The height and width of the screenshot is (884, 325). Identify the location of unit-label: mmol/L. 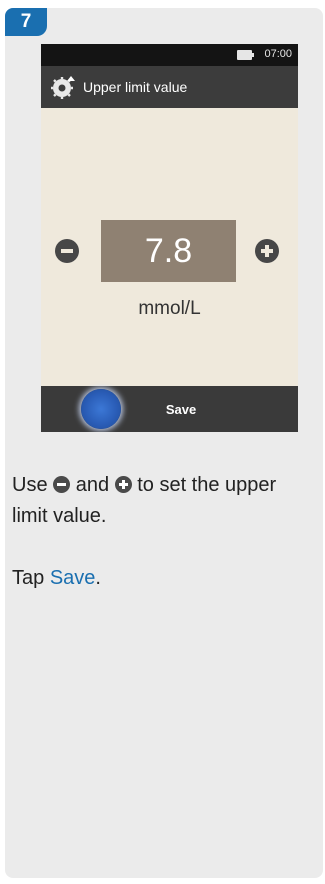
(169, 308).